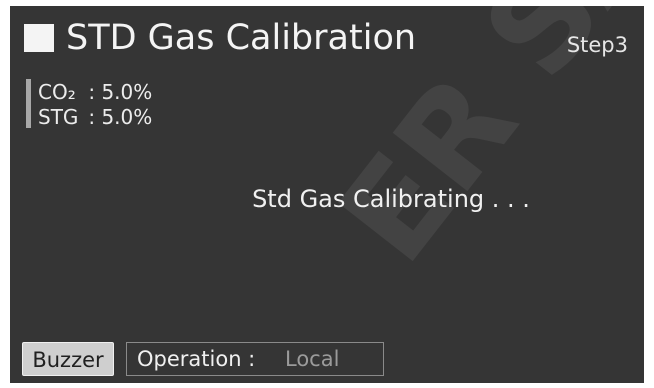 Image resolution: width=654 pixels, height=388 pixels. Describe the element at coordinates (196, 359) in the screenshot. I see `operation-label: Operation :` at that location.